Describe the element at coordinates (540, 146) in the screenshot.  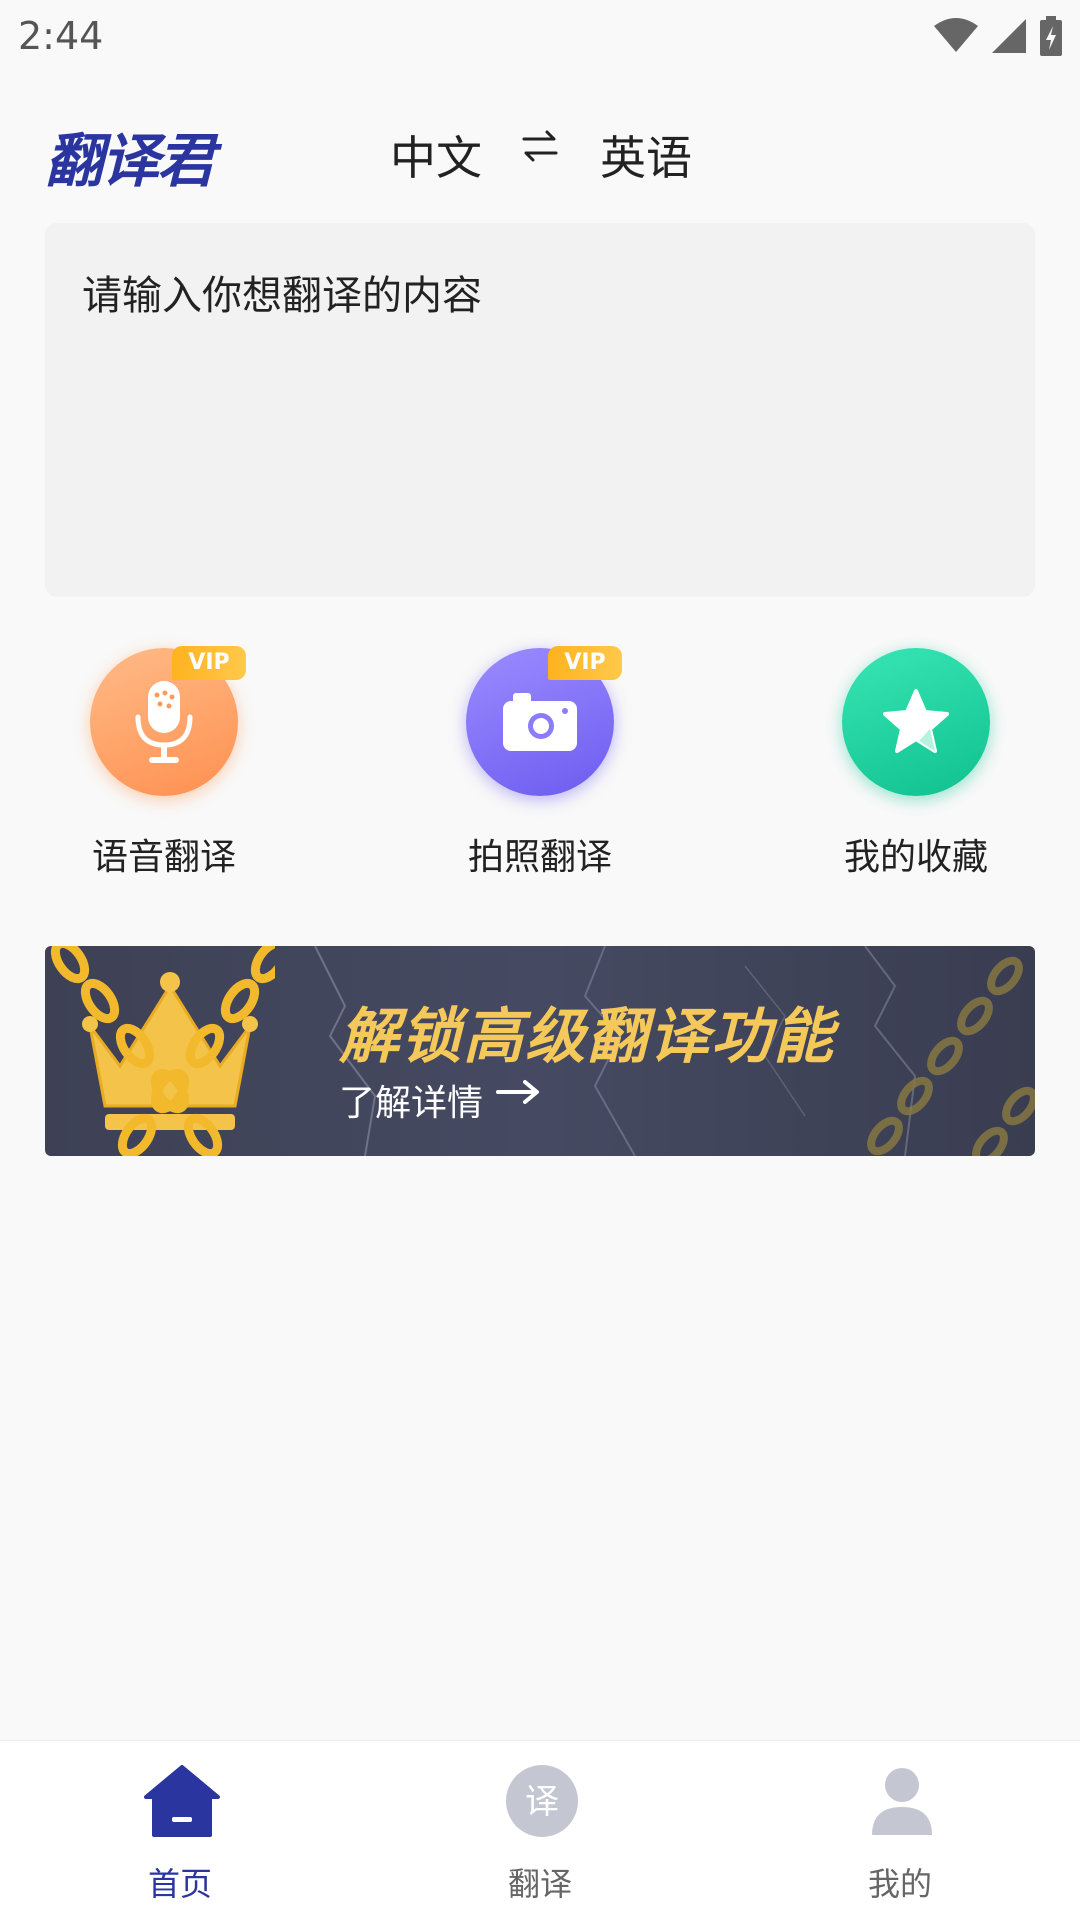
I see `swap-languages-icon` at that location.